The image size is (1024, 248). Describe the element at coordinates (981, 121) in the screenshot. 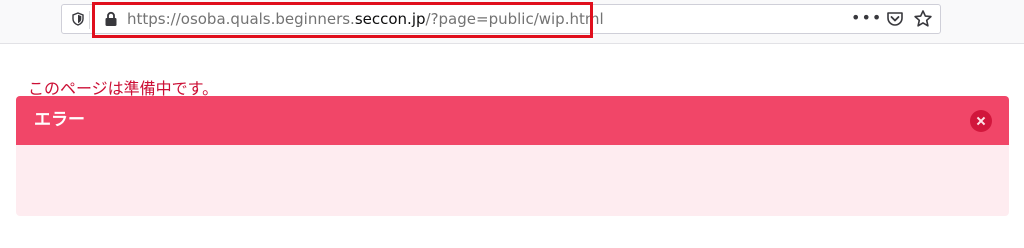

I see `close-icon` at that location.